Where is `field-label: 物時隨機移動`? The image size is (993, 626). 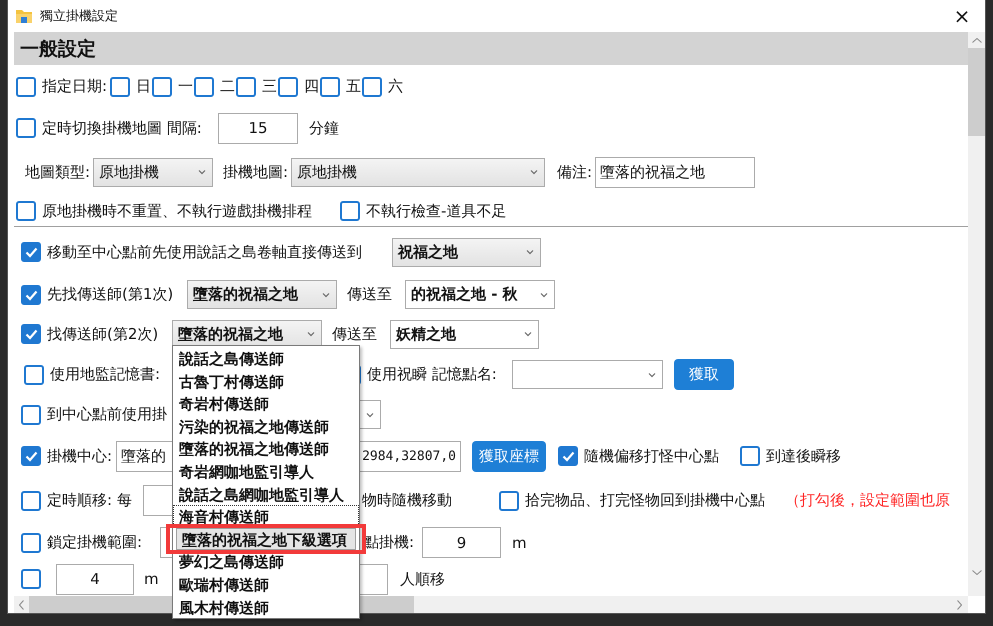 field-label: 物時隨機移動 is located at coordinates (407, 500).